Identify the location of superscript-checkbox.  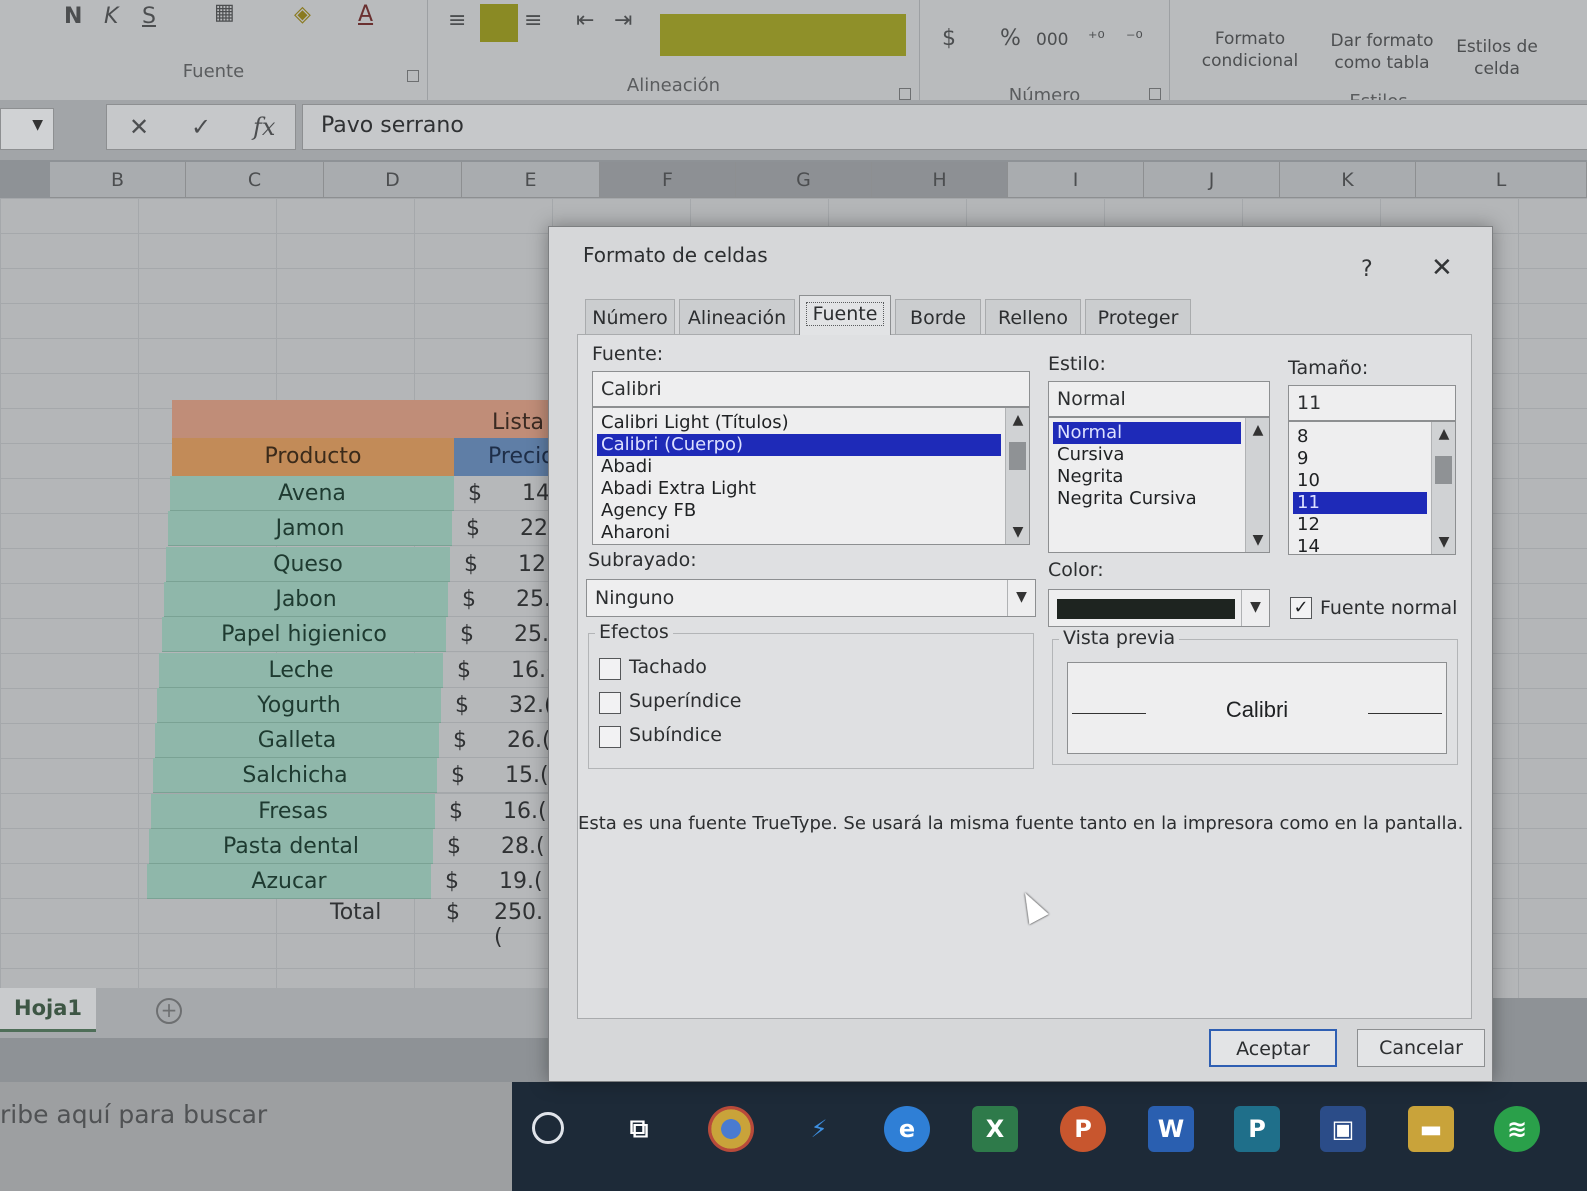
(610, 703).